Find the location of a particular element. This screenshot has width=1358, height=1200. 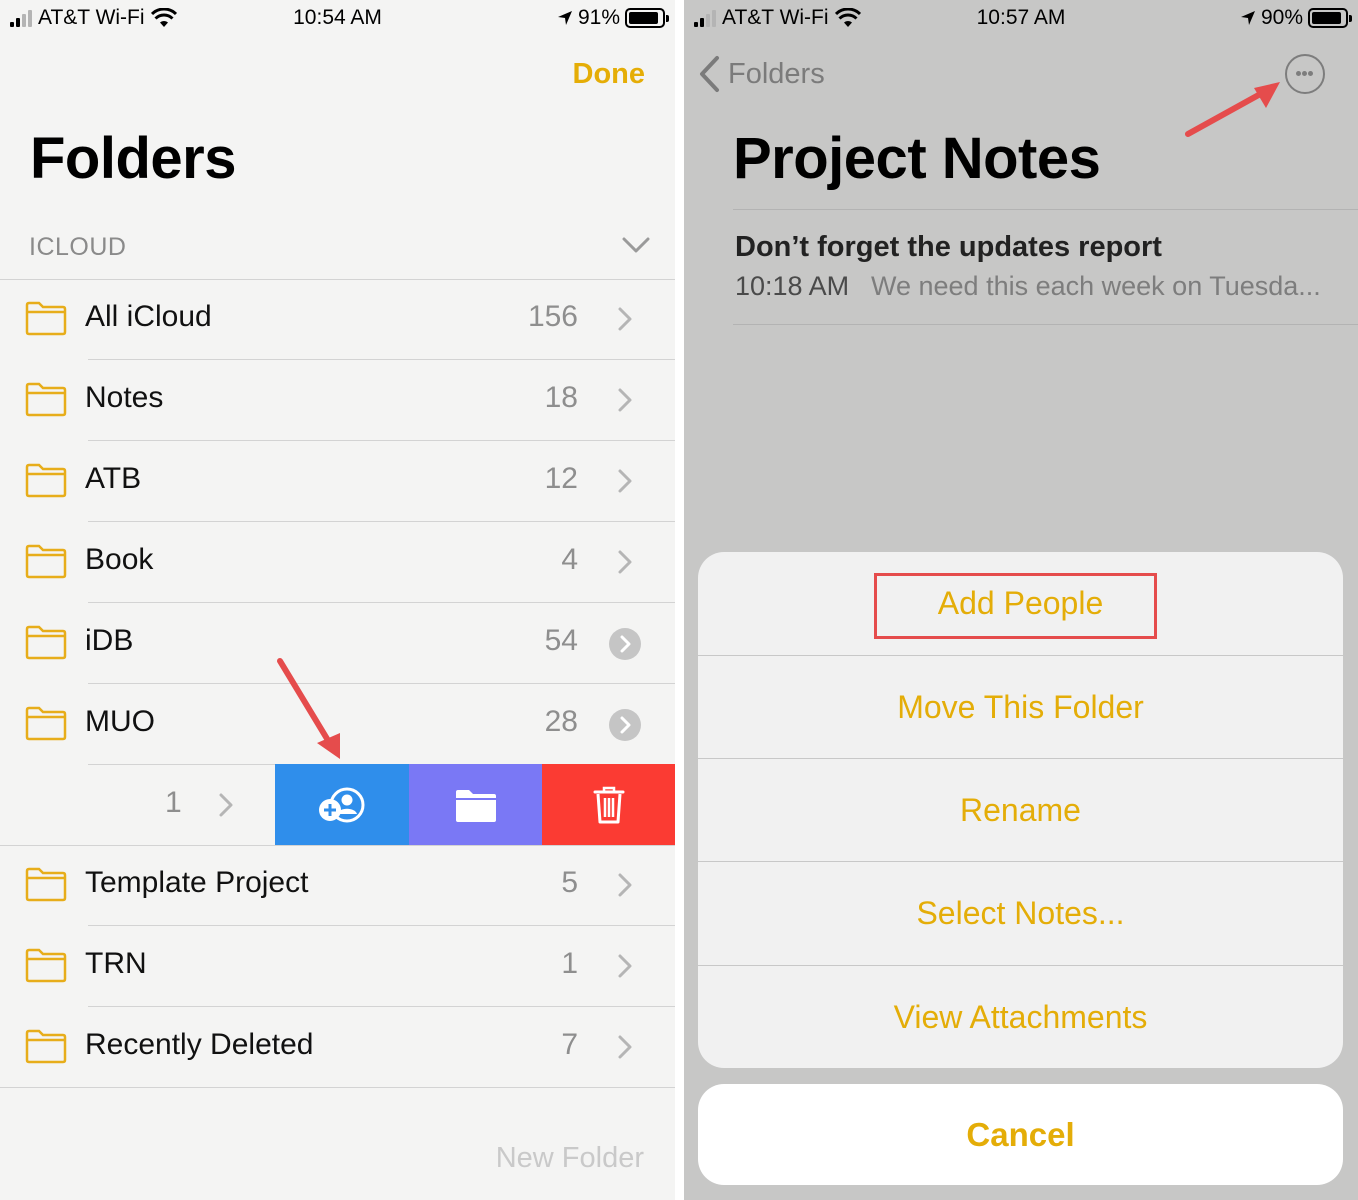

view-attachments-option: View Attachments is located at coordinates (1020, 1017).